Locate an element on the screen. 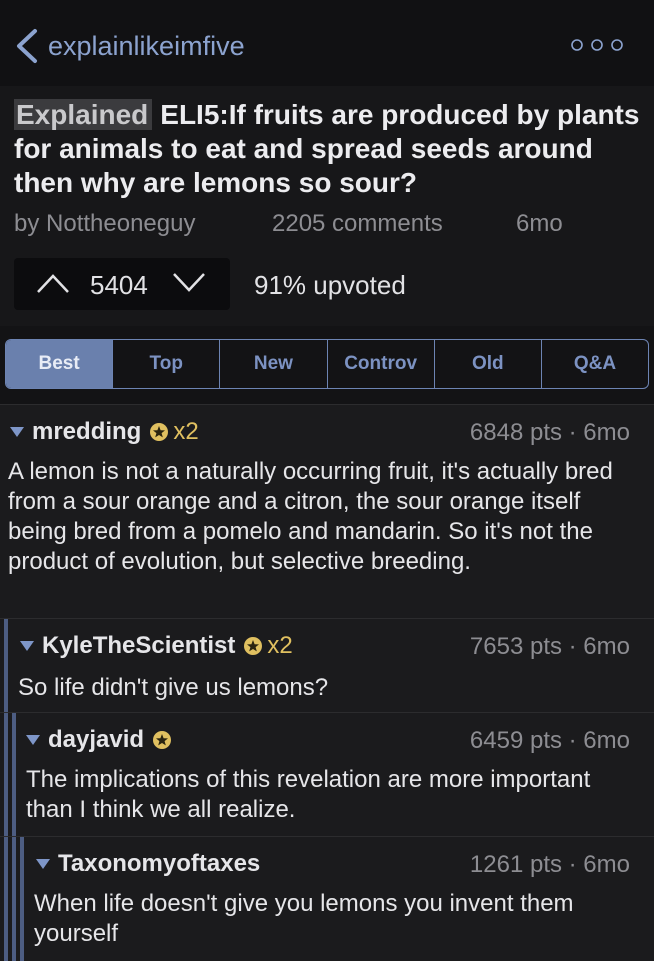 The image size is (654, 961). downvote-icon is located at coordinates (189, 283).